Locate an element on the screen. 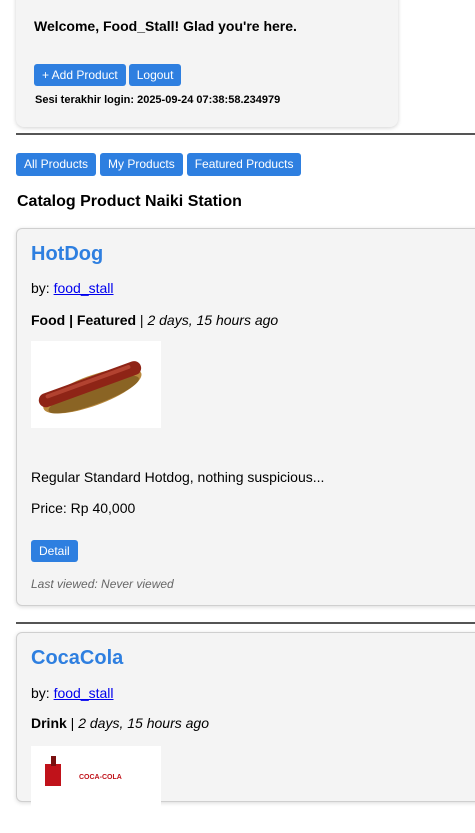  catalog-title: Catalog Product Naiki Station is located at coordinates (129, 201).